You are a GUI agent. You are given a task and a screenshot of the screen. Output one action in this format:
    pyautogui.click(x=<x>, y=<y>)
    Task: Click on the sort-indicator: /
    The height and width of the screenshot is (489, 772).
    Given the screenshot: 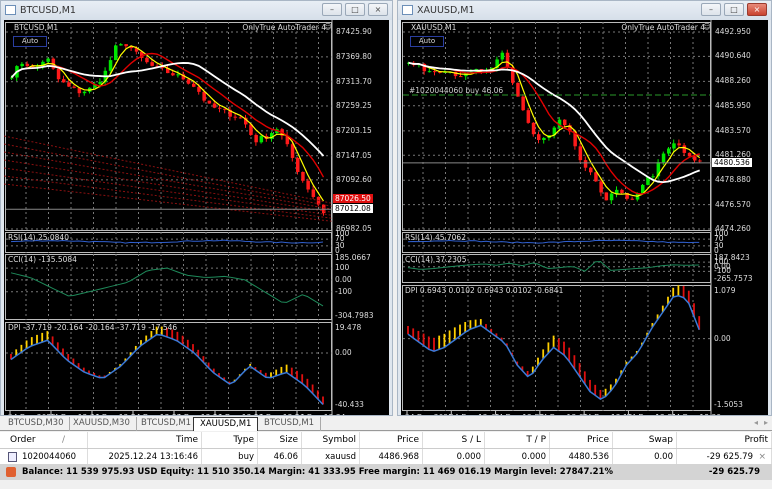 What is the action you would take?
    pyautogui.click(x=64, y=440)
    